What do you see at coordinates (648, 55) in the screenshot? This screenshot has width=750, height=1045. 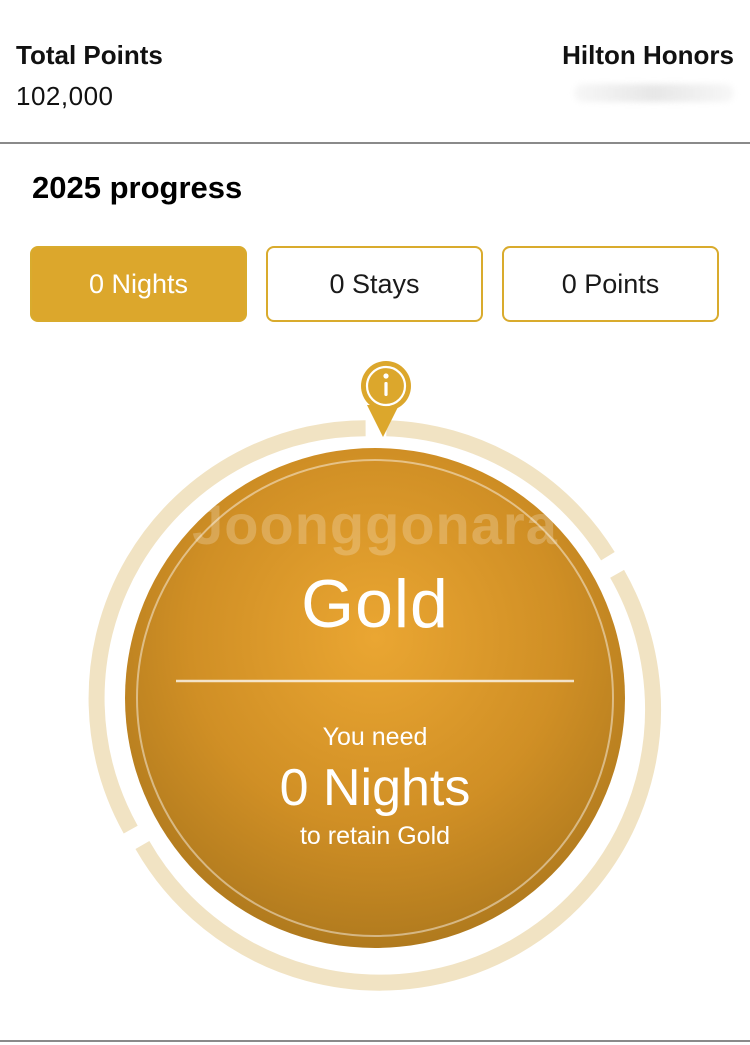 I see `program-name: Hilton Honors` at bounding box center [648, 55].